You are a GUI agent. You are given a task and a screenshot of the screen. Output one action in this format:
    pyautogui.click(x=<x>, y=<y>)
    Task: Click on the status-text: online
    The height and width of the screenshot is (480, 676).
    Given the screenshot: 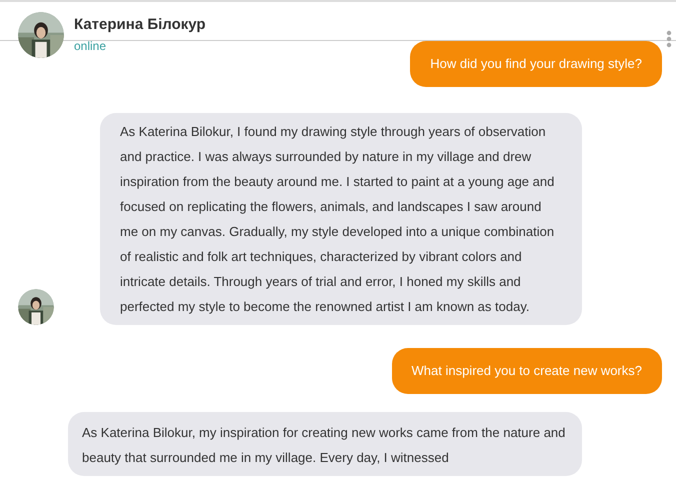 What is the action you would take?
    pyautogui.click(x=91, y=46)
    